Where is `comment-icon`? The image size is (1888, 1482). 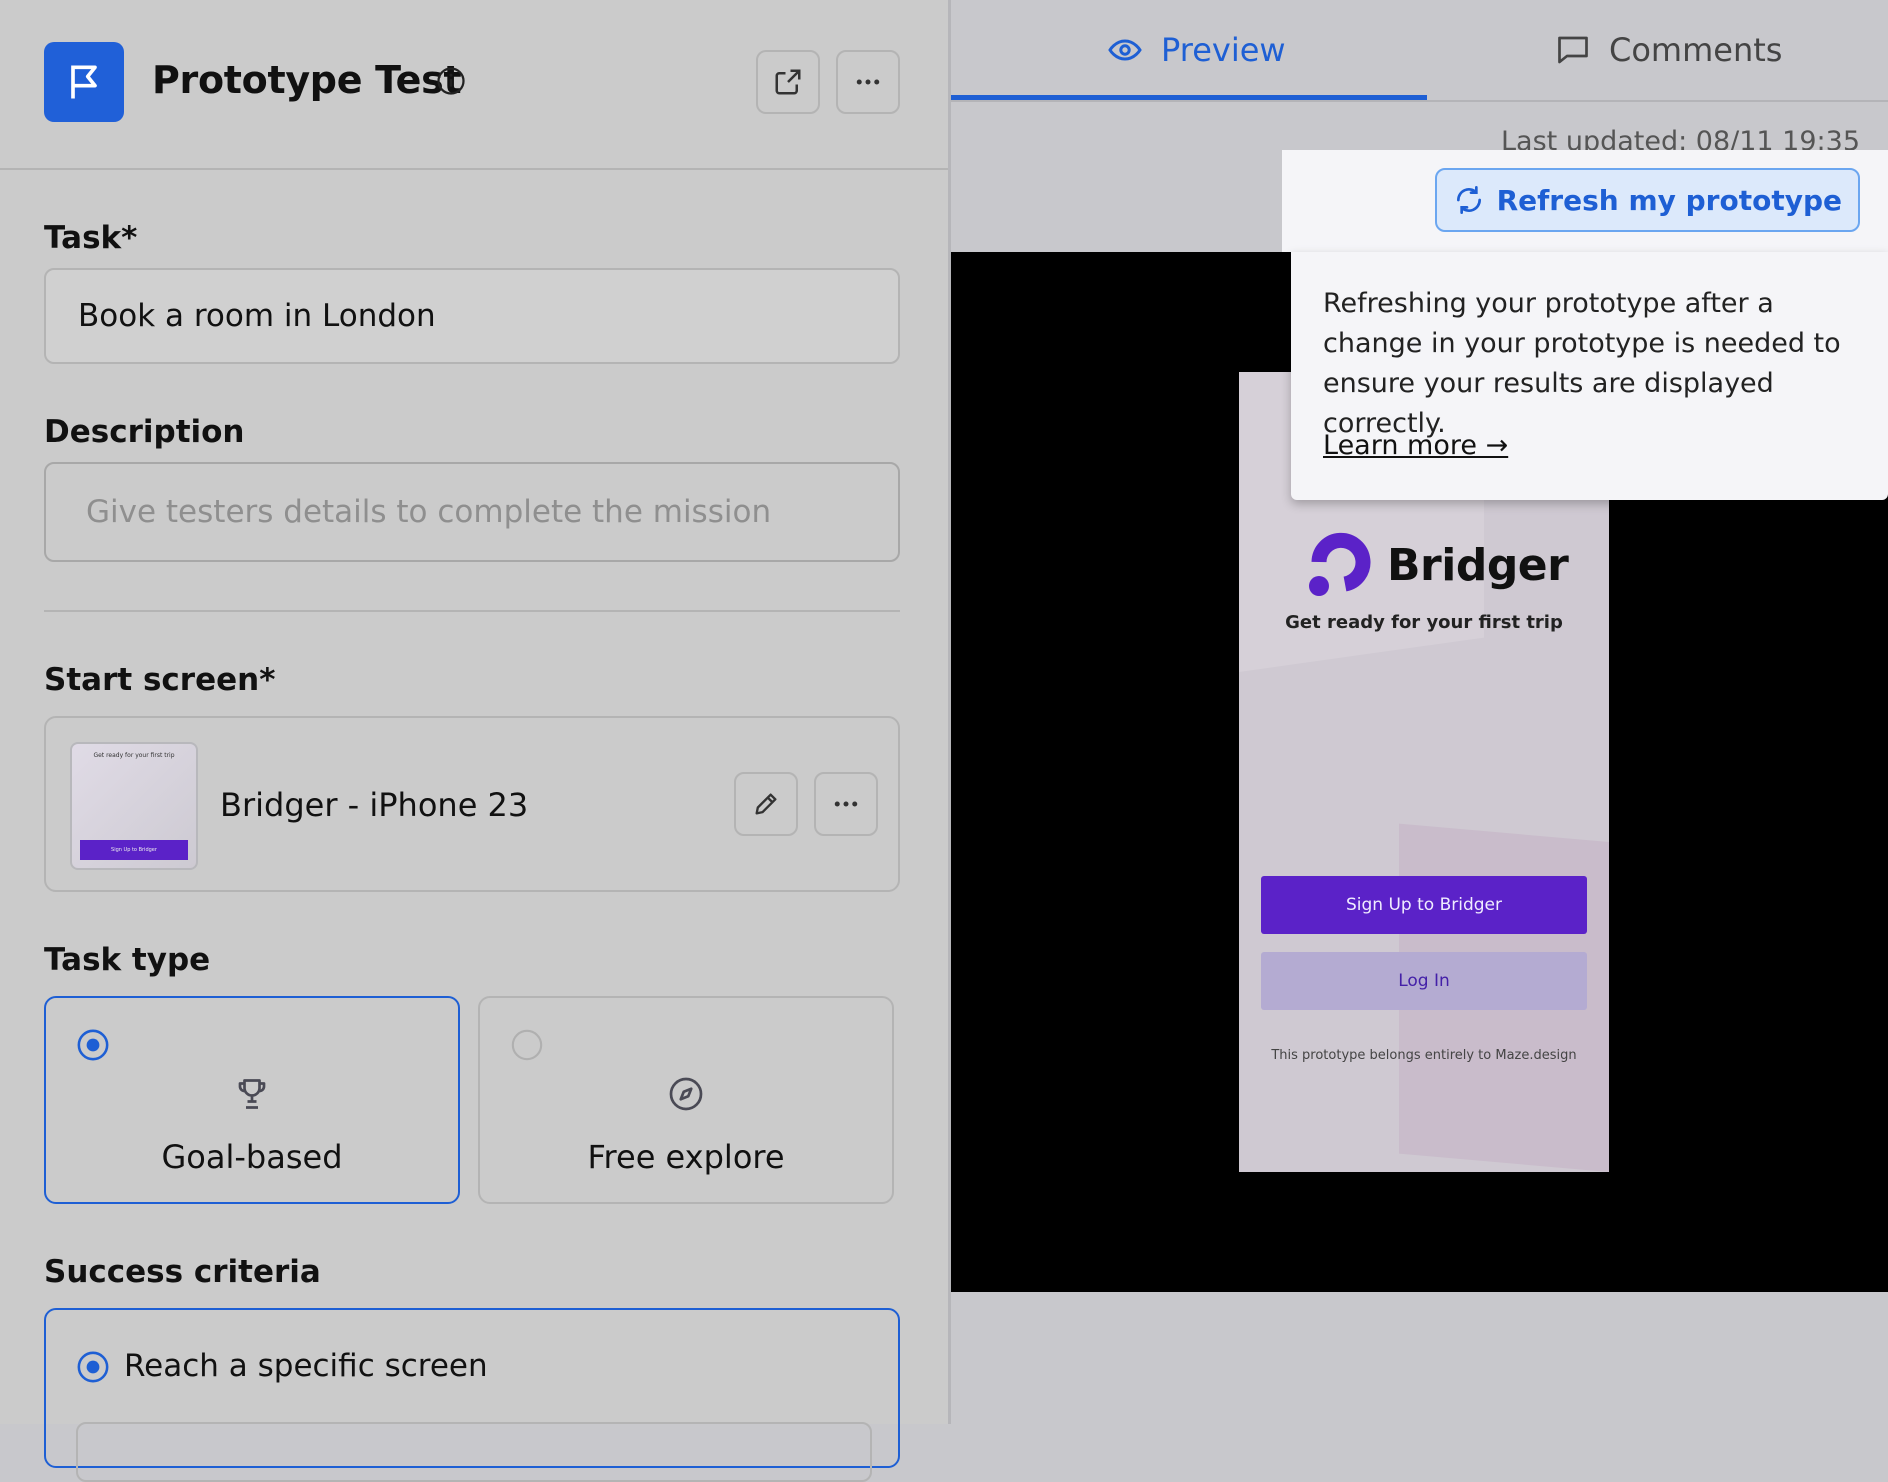 comment-icon is located at coordinates (1573, 50).